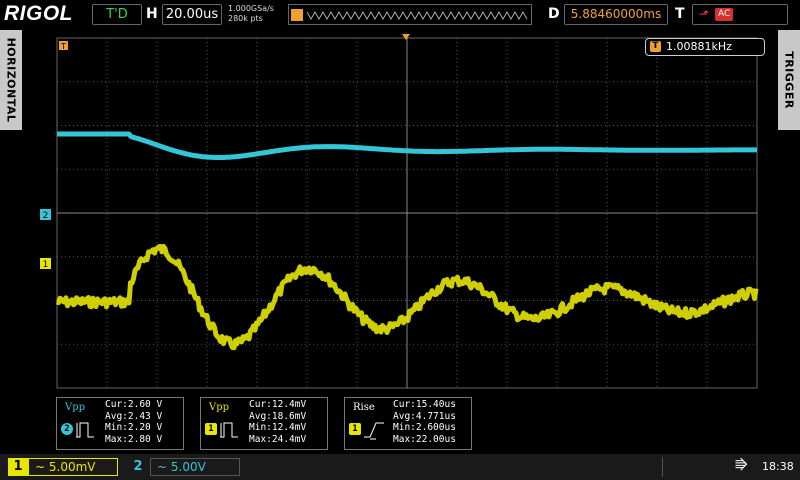 The image size is (800, 480). What do you see at coordinates (152, 14) in the screenshot?
I see `horizontal-label: H` at bounding box center [152, 14].